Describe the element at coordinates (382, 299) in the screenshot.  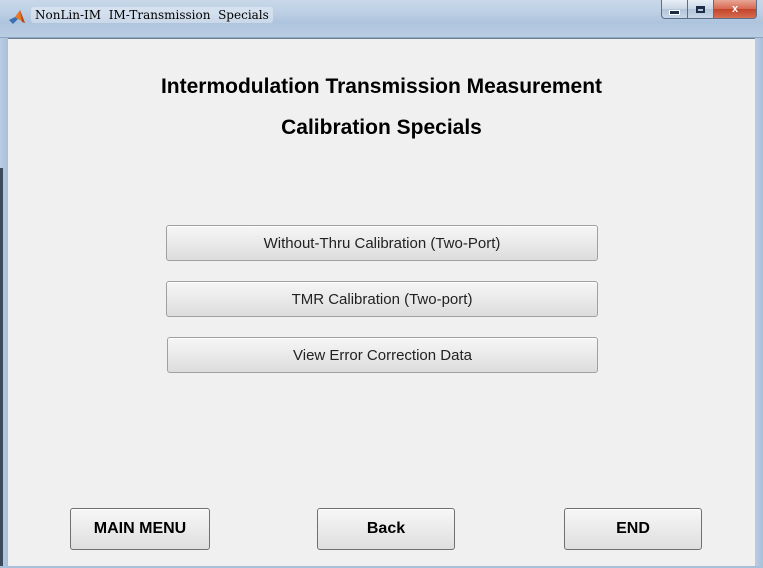
I see `tmr-calibration-button: TMR Calibration (Two-port)` at that location.